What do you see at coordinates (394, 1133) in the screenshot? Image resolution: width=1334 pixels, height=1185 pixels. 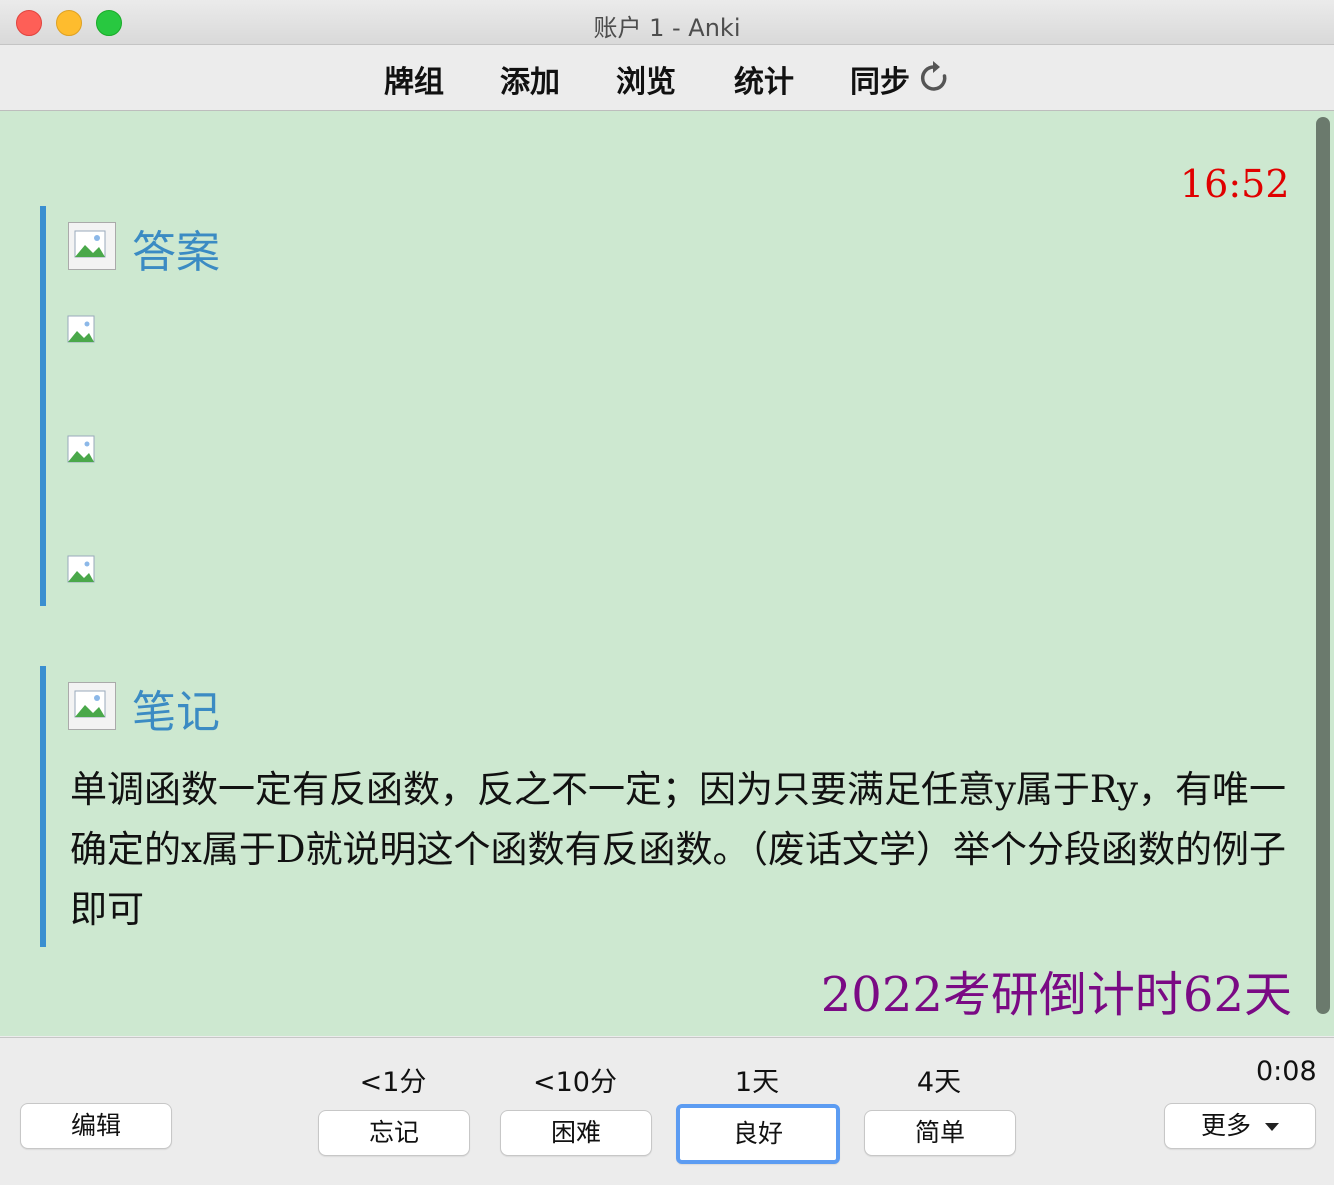 I see `again-button: 忘记` at bounding box center [394, 1133].